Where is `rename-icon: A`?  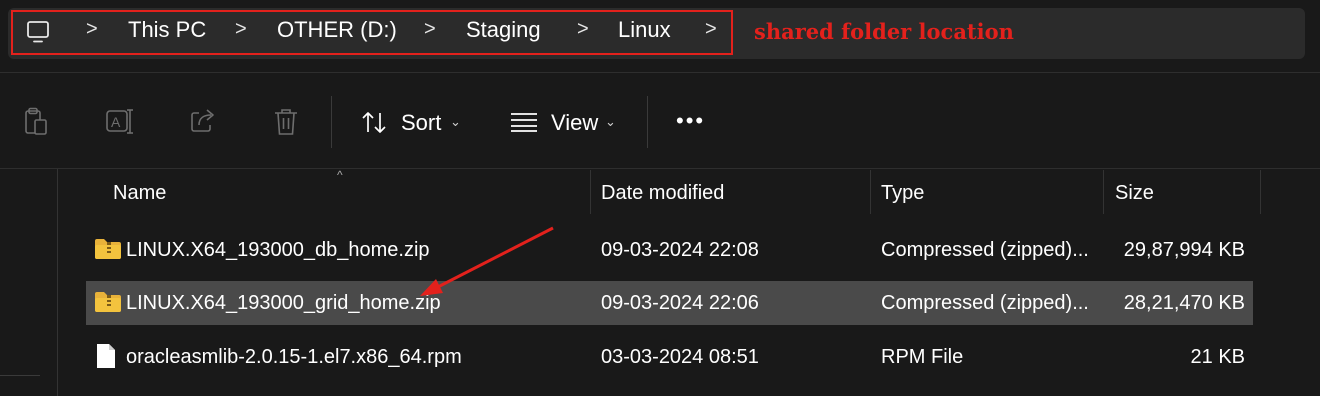 rename-icon: A is located at coordinates (120, 122).